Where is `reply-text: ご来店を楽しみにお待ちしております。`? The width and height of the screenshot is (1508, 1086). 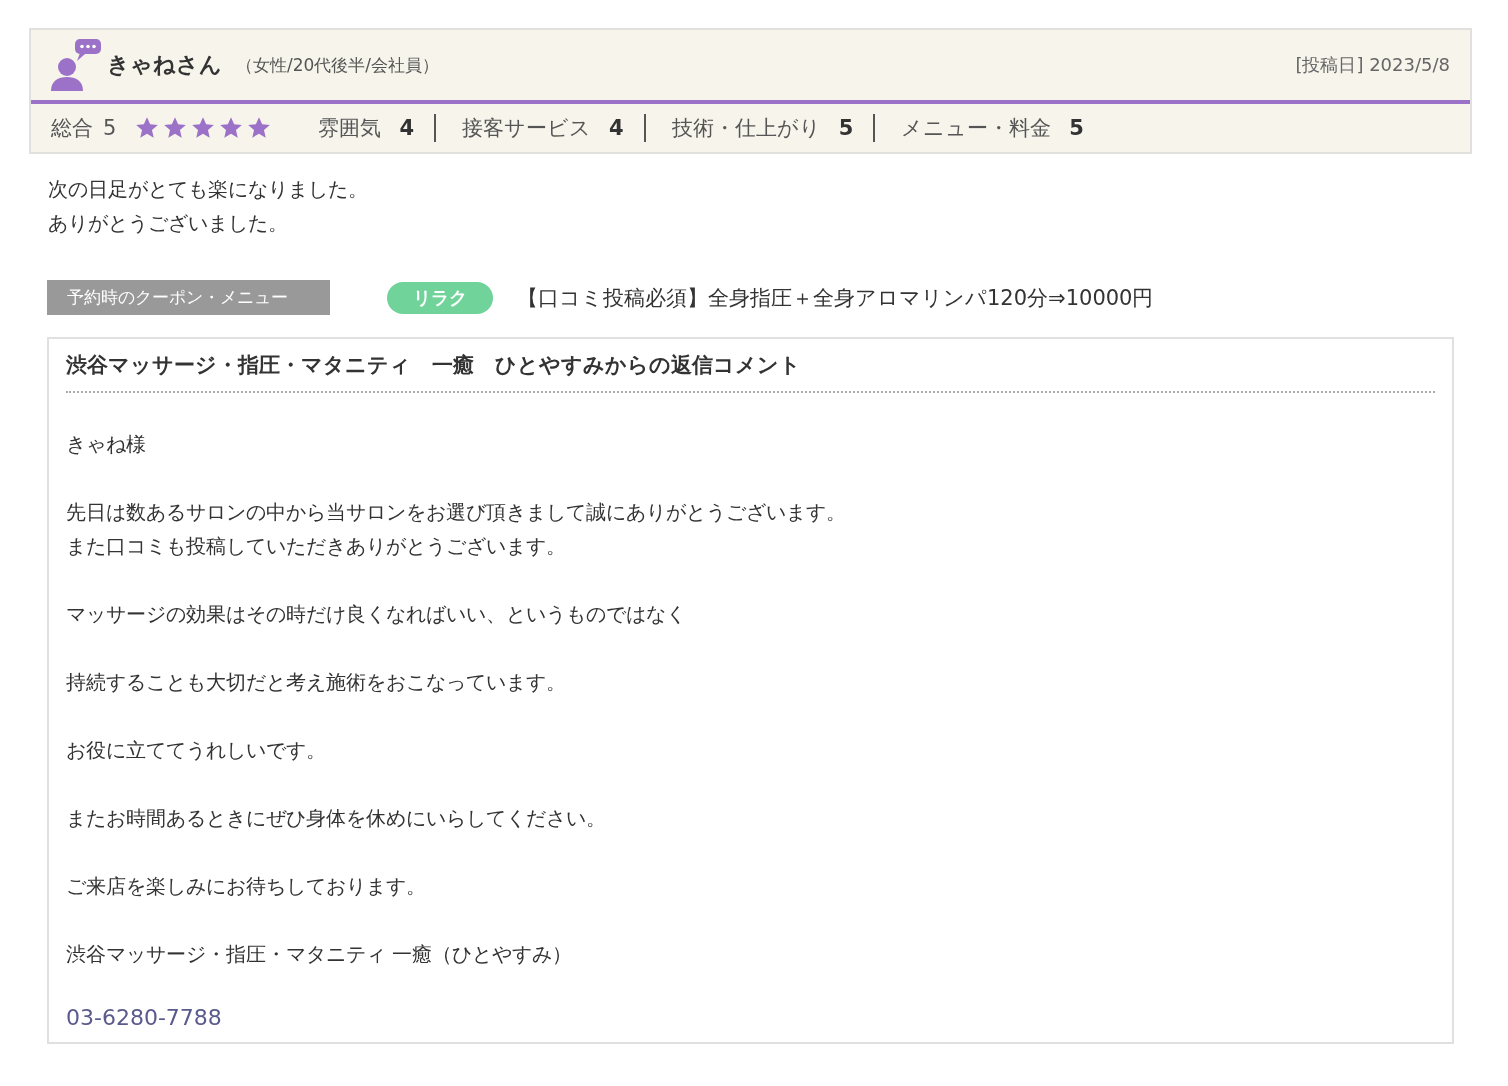 reply-text: ご来店を楽しみにお待ちしております。 is located at coordinates (246, 886).